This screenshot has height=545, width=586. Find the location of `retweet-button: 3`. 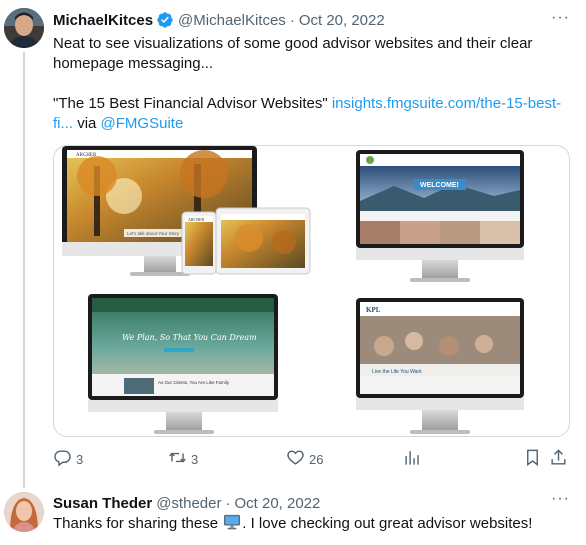

retweet-button: 3 is located at coordinates (183, 459).